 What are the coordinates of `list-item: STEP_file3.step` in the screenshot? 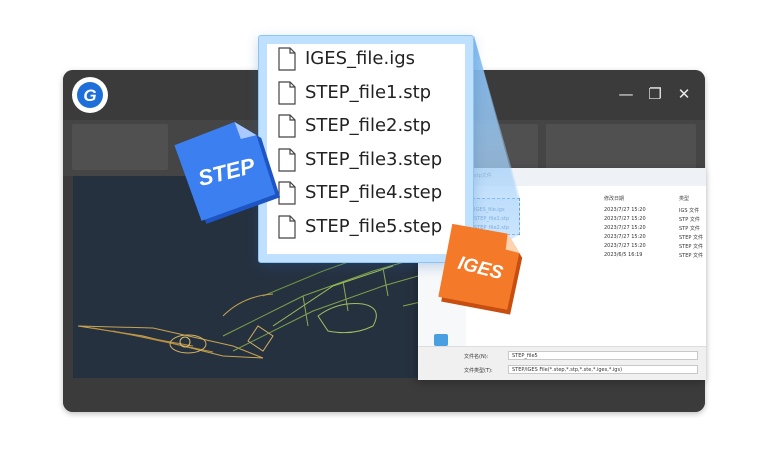 It's located at (366, 160).